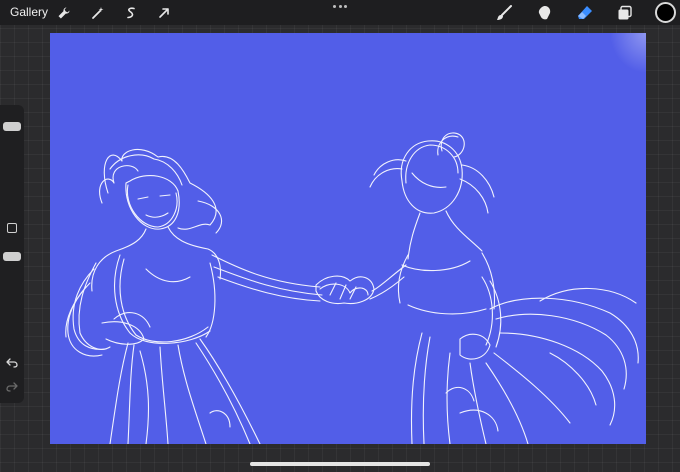 This screenshot has height=472, width=680. I want to click on wrench-icon, so click(64, 13).